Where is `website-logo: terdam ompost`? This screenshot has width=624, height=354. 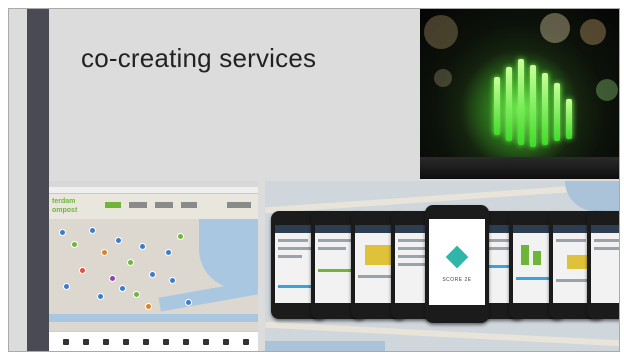
website-logo: terdam ompost is located at coordinates (76, 208).